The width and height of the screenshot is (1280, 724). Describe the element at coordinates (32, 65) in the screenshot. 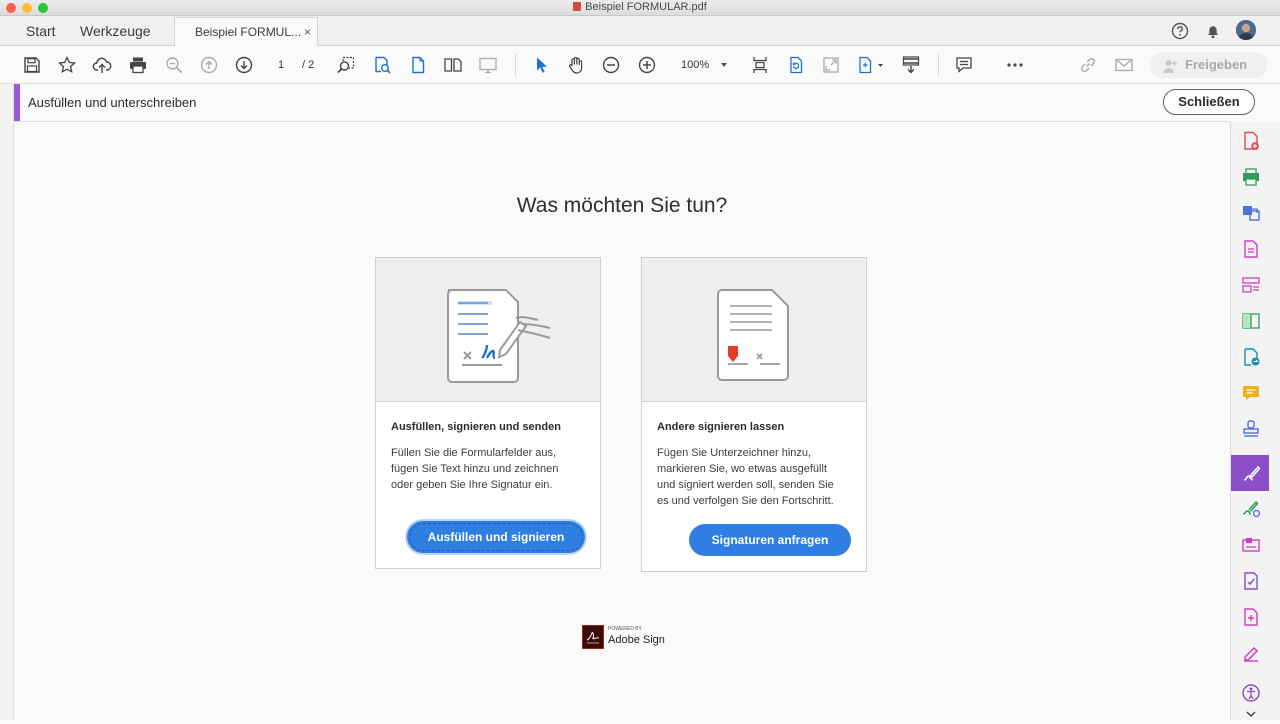

I see `save-icon` at that location.